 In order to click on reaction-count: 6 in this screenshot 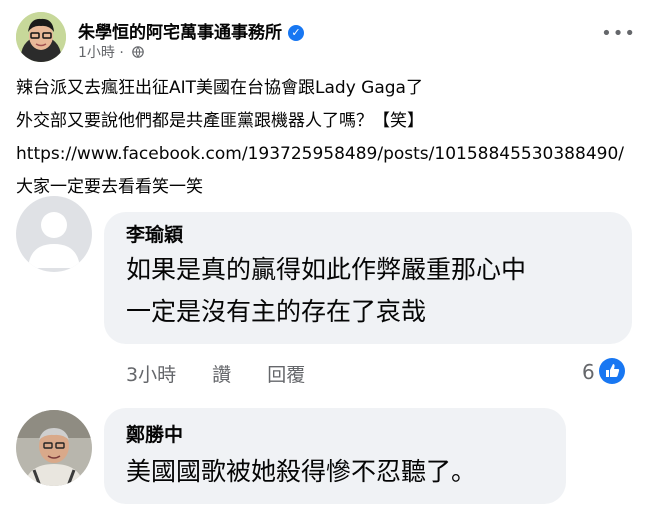, I will do `click(603, 371)`.